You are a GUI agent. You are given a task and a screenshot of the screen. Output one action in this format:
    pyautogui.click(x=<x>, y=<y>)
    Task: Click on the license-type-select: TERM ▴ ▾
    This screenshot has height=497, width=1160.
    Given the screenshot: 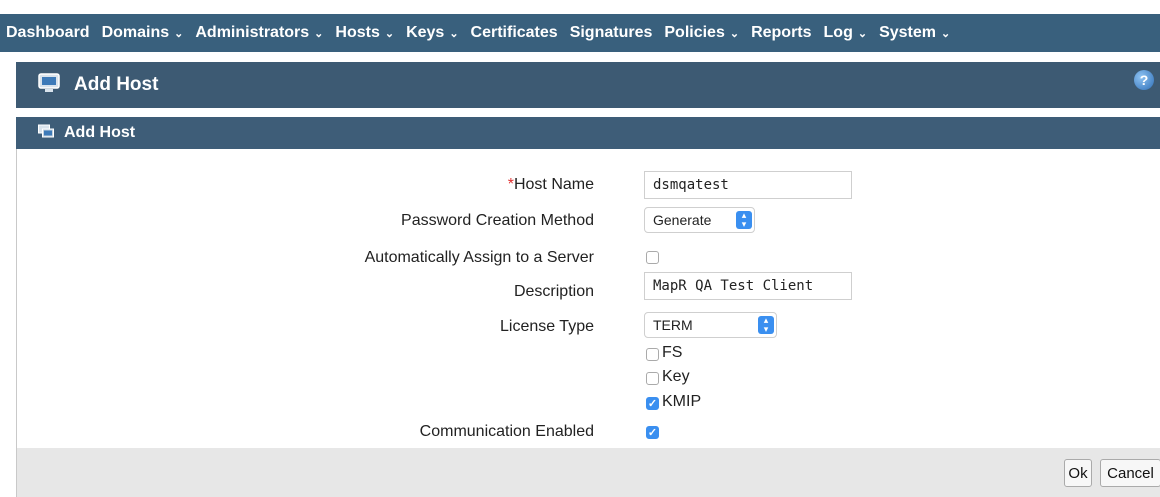 What is the action you would take?
    pyautogui.click(x=710, y=325)
    